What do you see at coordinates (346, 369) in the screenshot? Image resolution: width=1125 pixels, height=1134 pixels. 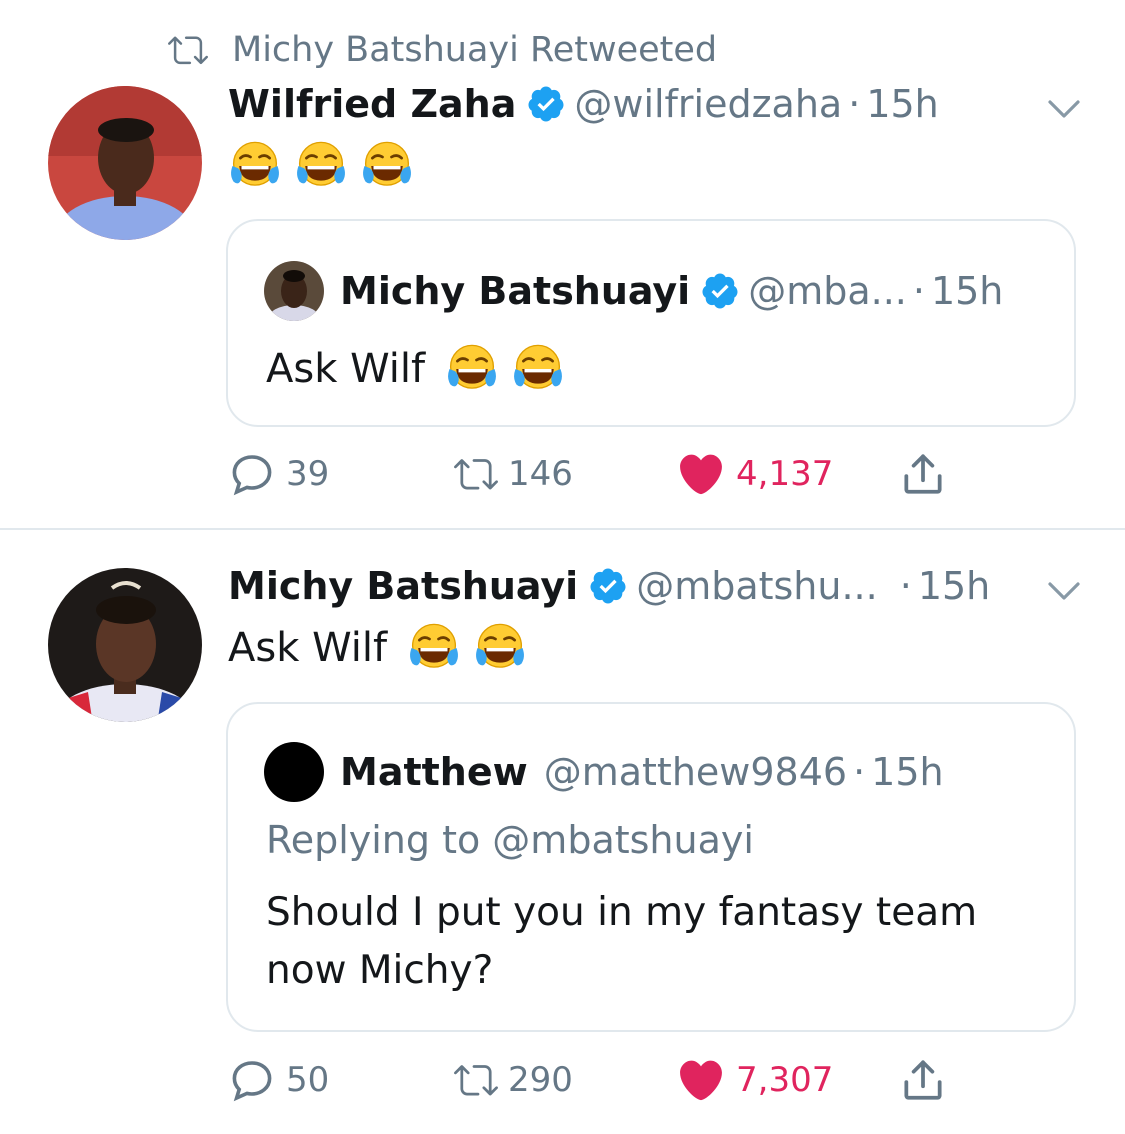 I see `quoted-text: Ask Wilf` at bounding box center [346, 369].